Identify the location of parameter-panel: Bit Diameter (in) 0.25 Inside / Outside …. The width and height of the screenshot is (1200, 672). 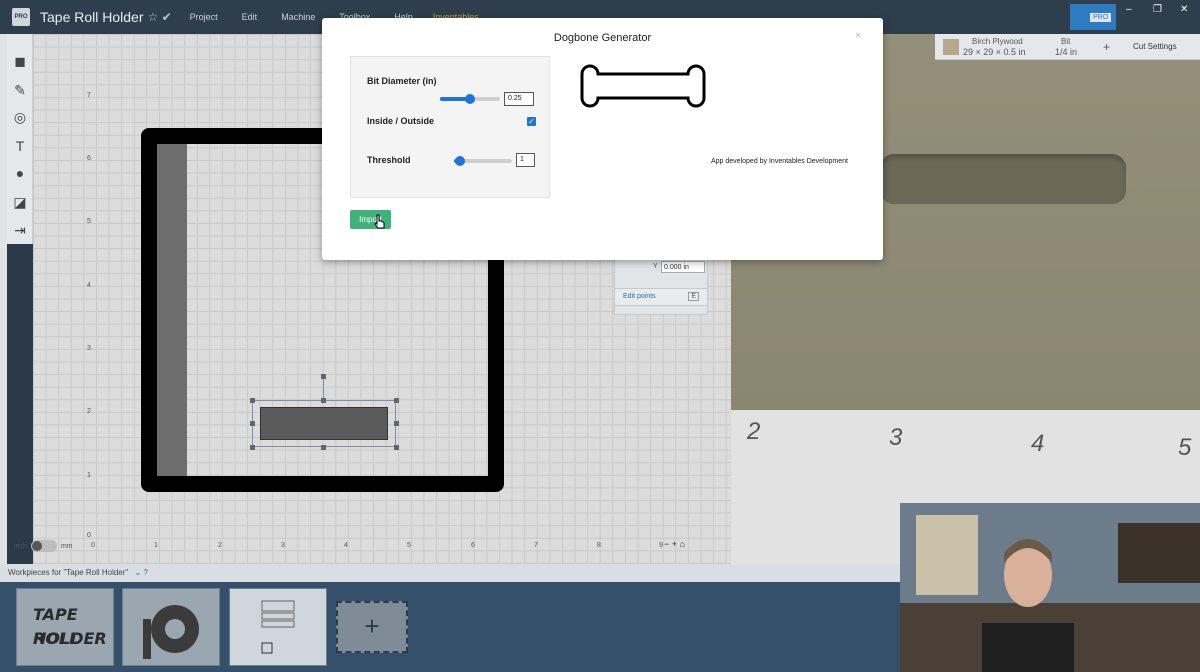
(450, 127).